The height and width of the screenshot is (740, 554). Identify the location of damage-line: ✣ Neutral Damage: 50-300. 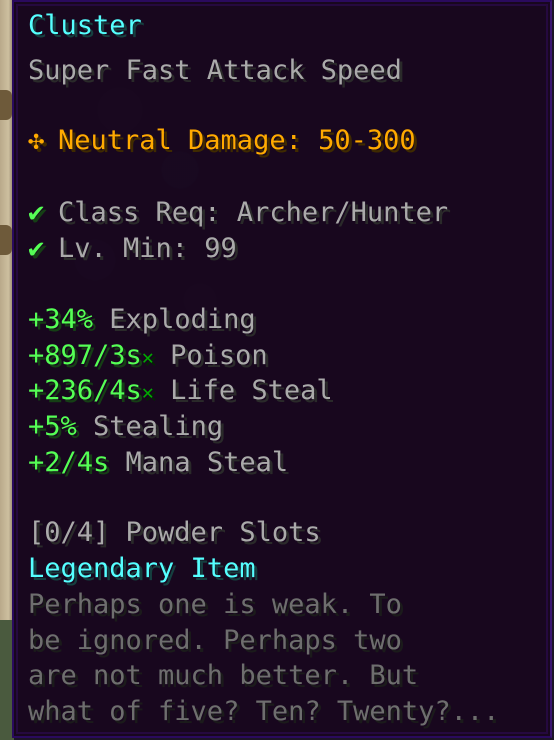
(222, 141).